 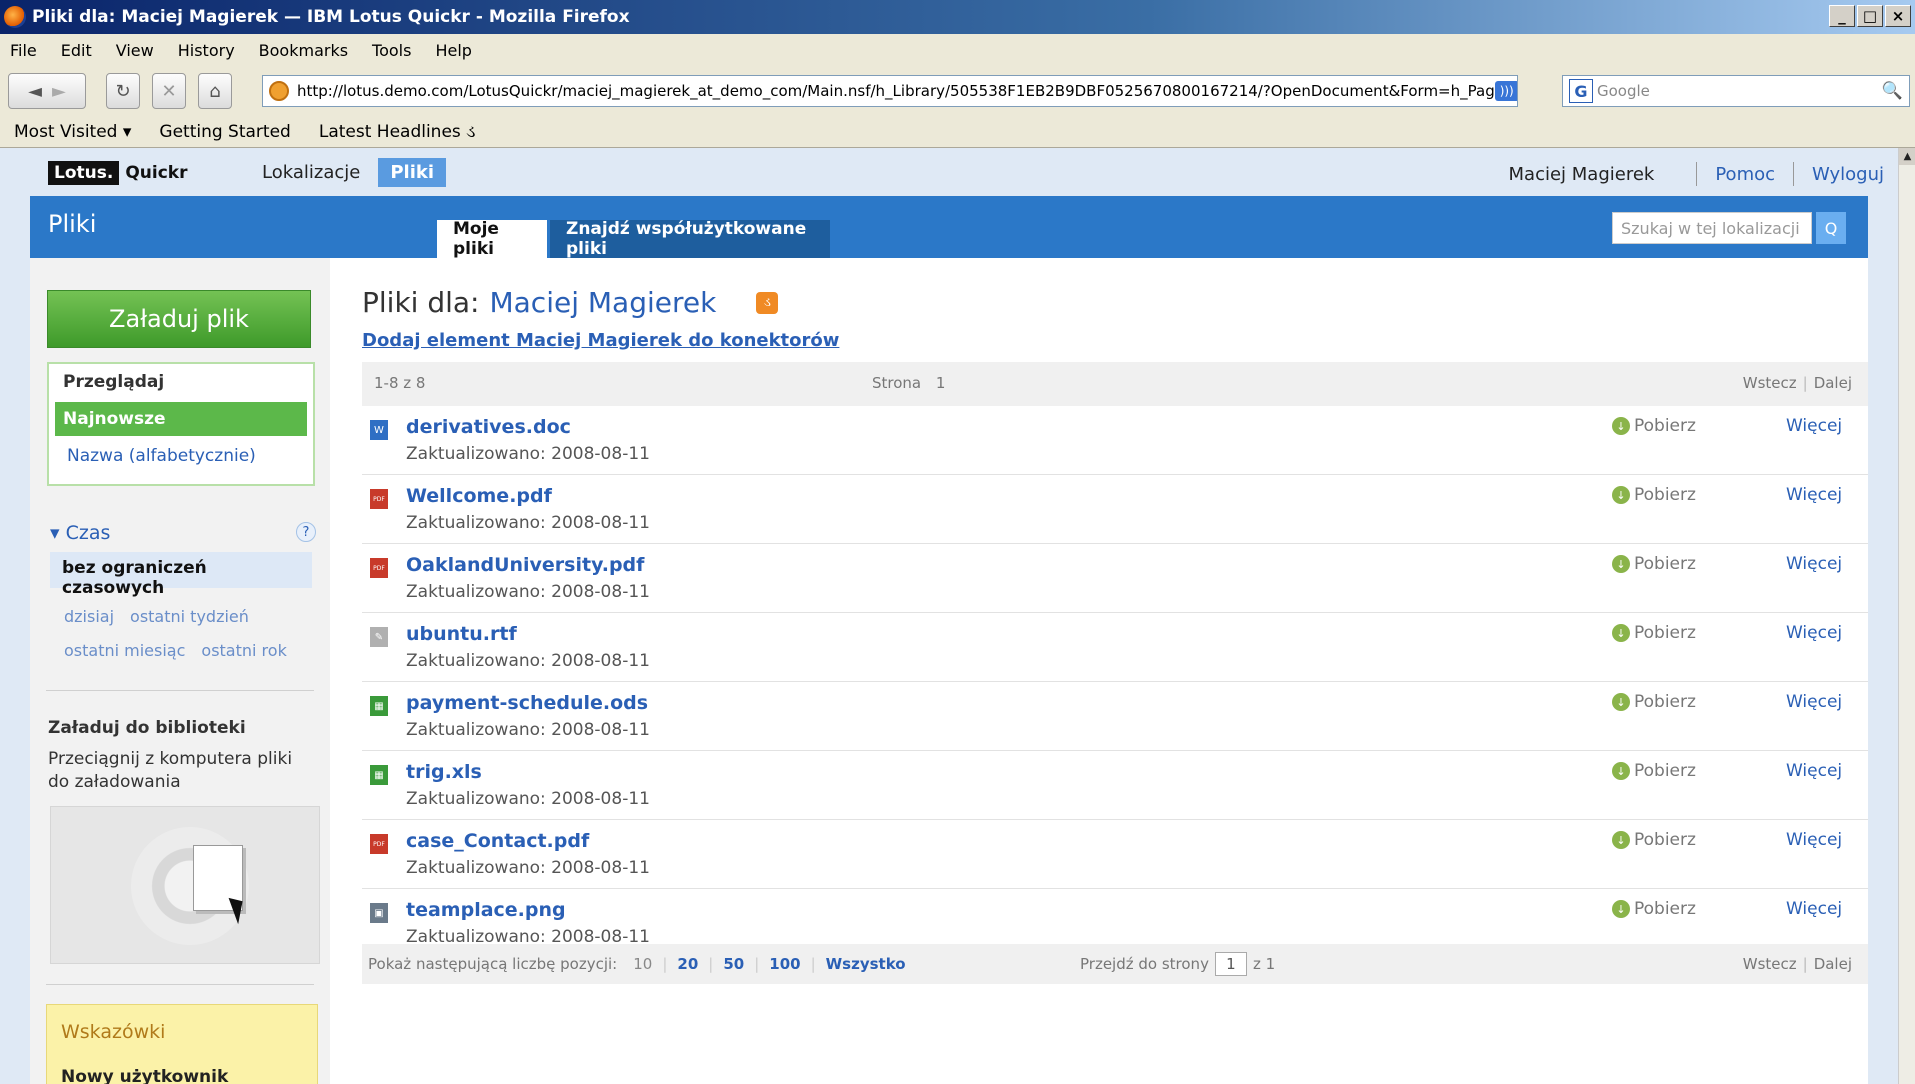 I want to click on help-icon: ?, so click(x=306, y=532).